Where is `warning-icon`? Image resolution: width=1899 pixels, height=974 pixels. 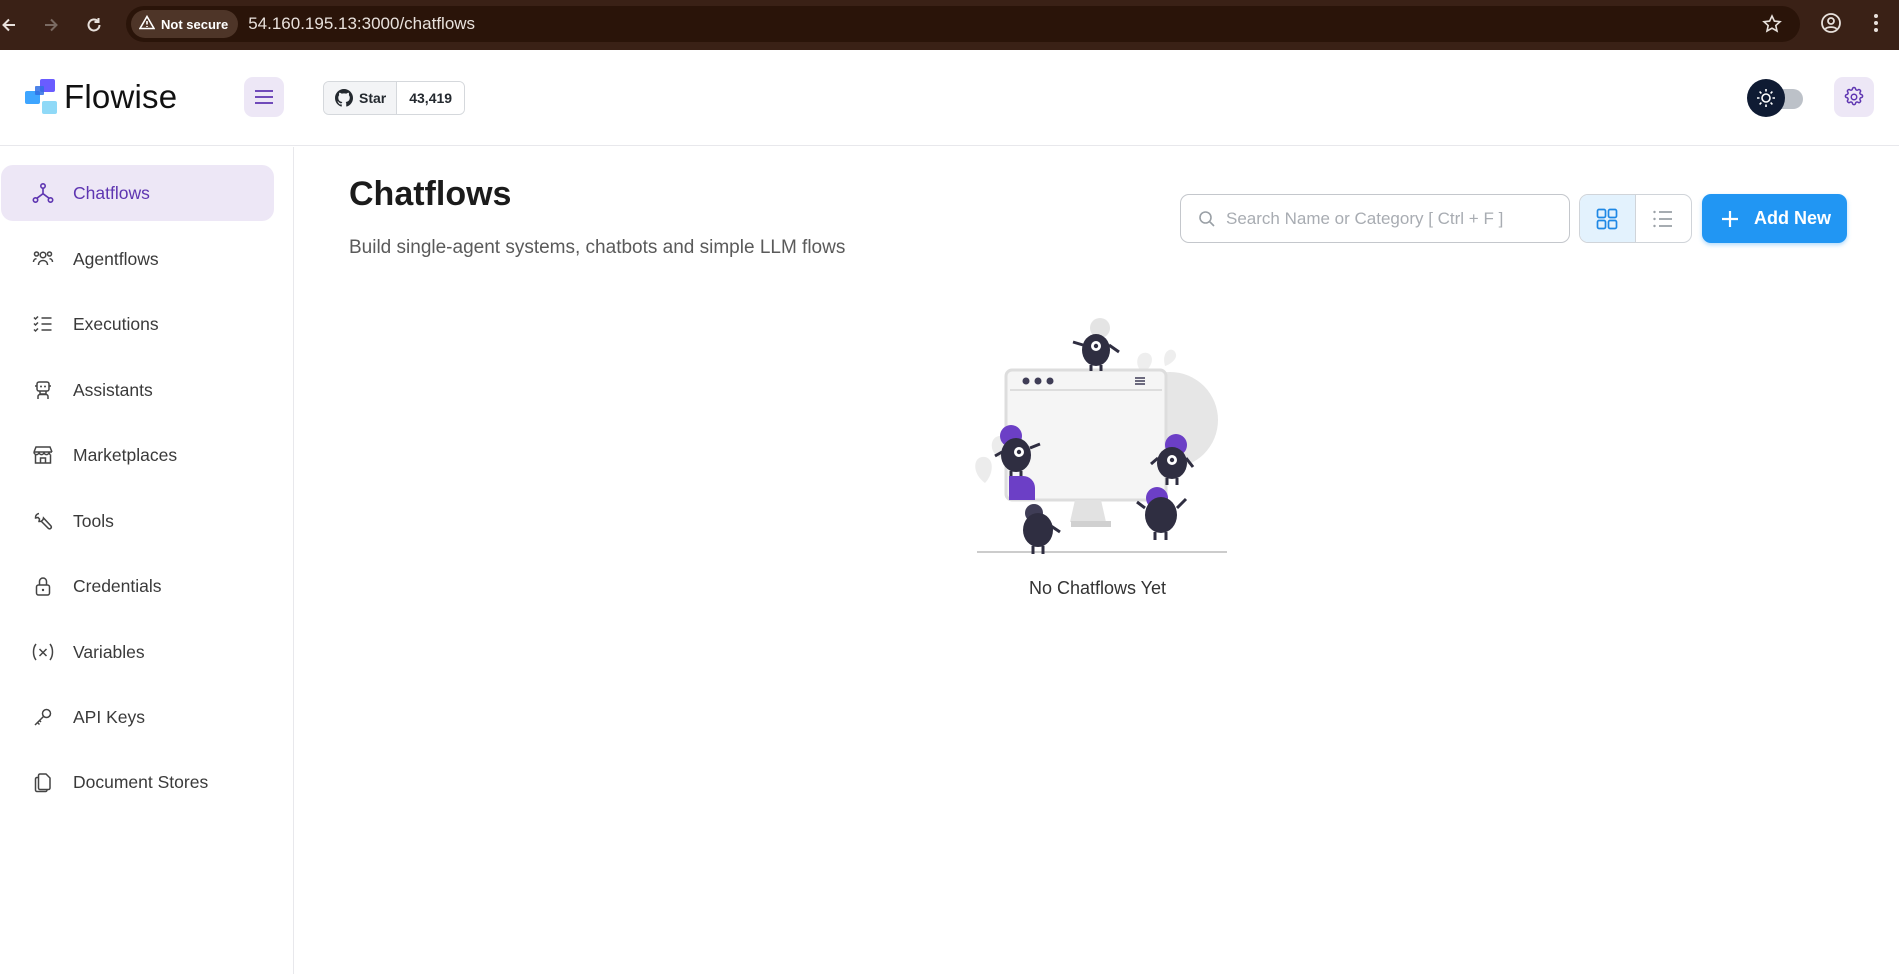 warning-icon is located at coordinates (147, 23).